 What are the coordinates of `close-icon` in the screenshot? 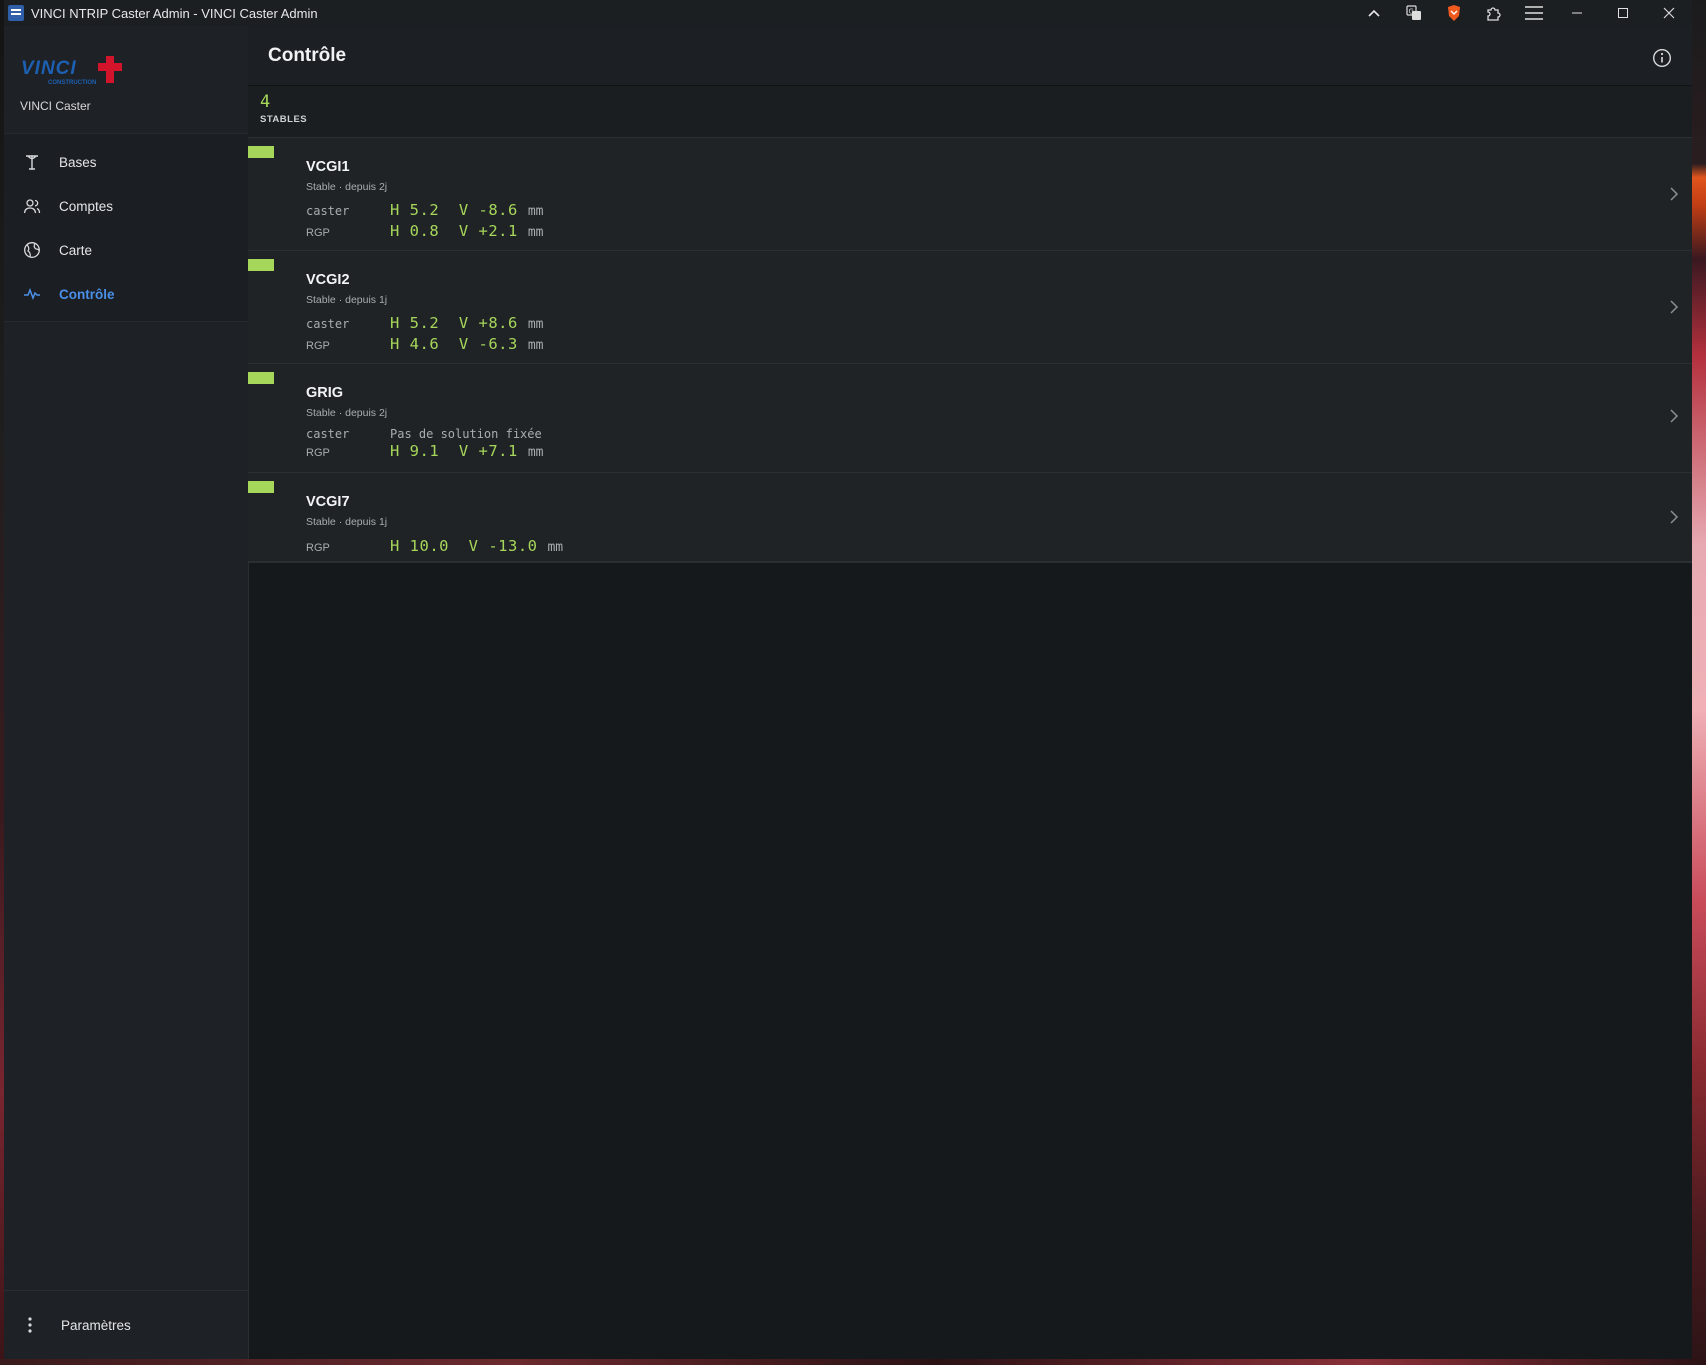 It's located at (1669, 13).